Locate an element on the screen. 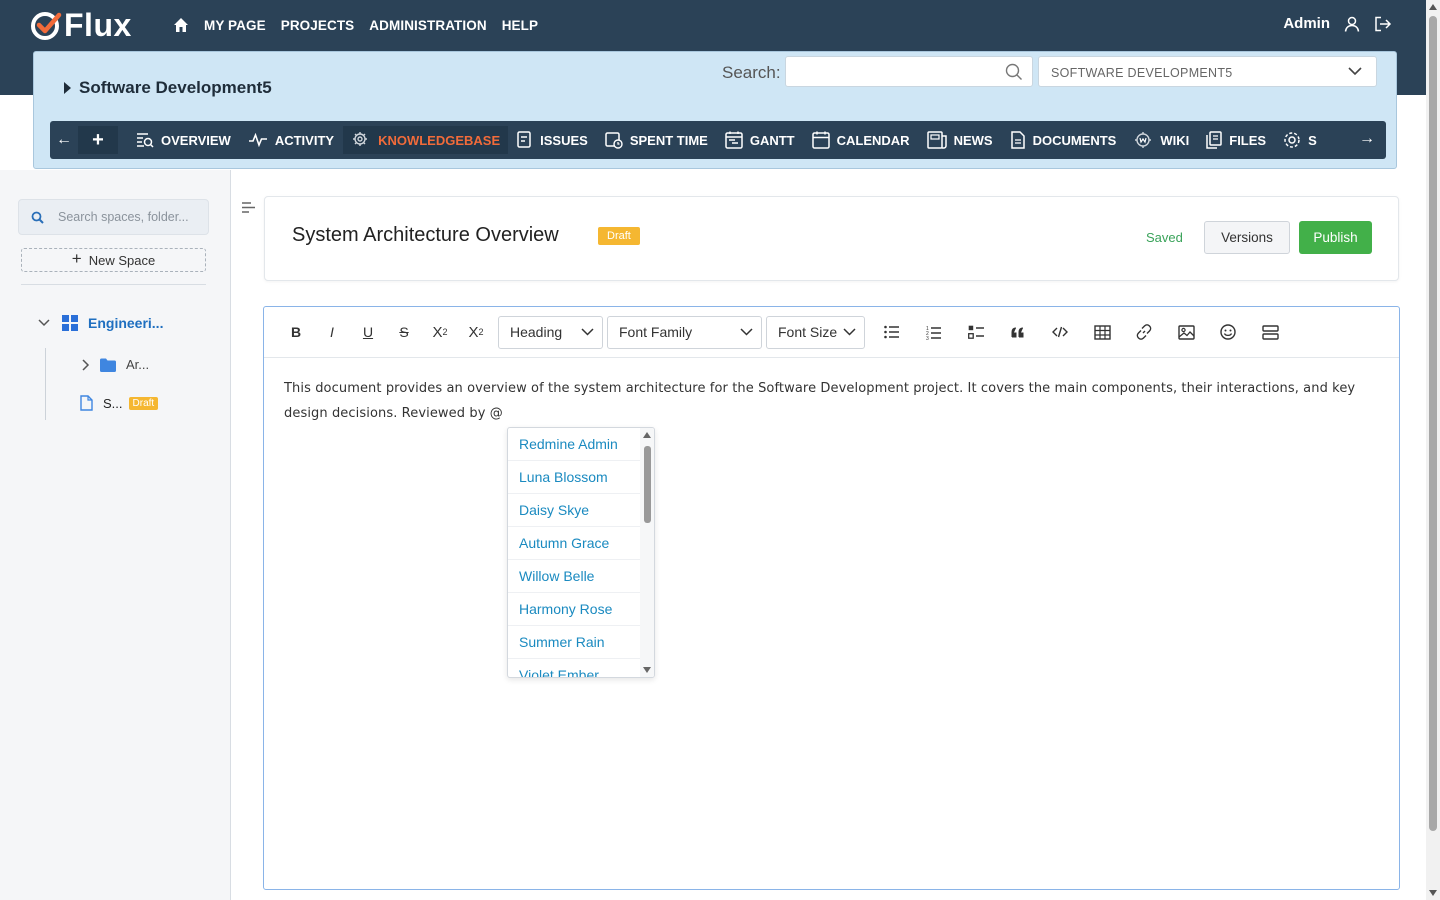 The image size is (1440, 900). save-status: Saved is located at coordinates (1164, 237).